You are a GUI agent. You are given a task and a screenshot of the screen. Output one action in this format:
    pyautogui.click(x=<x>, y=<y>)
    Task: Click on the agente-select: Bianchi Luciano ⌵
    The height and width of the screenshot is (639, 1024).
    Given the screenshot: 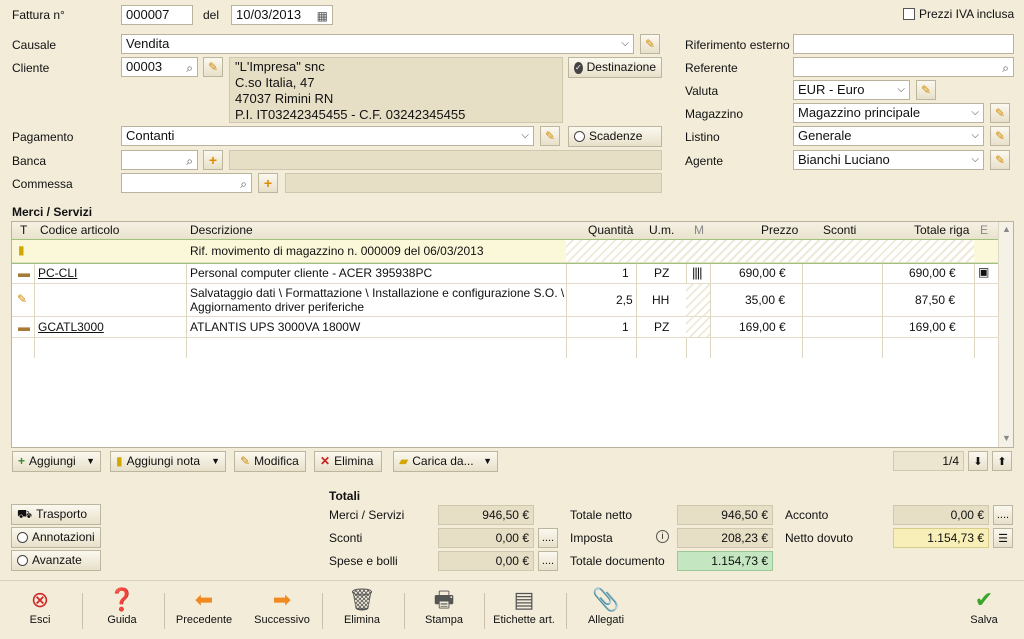 What is the action you would take?
    pyautogui.click(x=888, y=160)
    